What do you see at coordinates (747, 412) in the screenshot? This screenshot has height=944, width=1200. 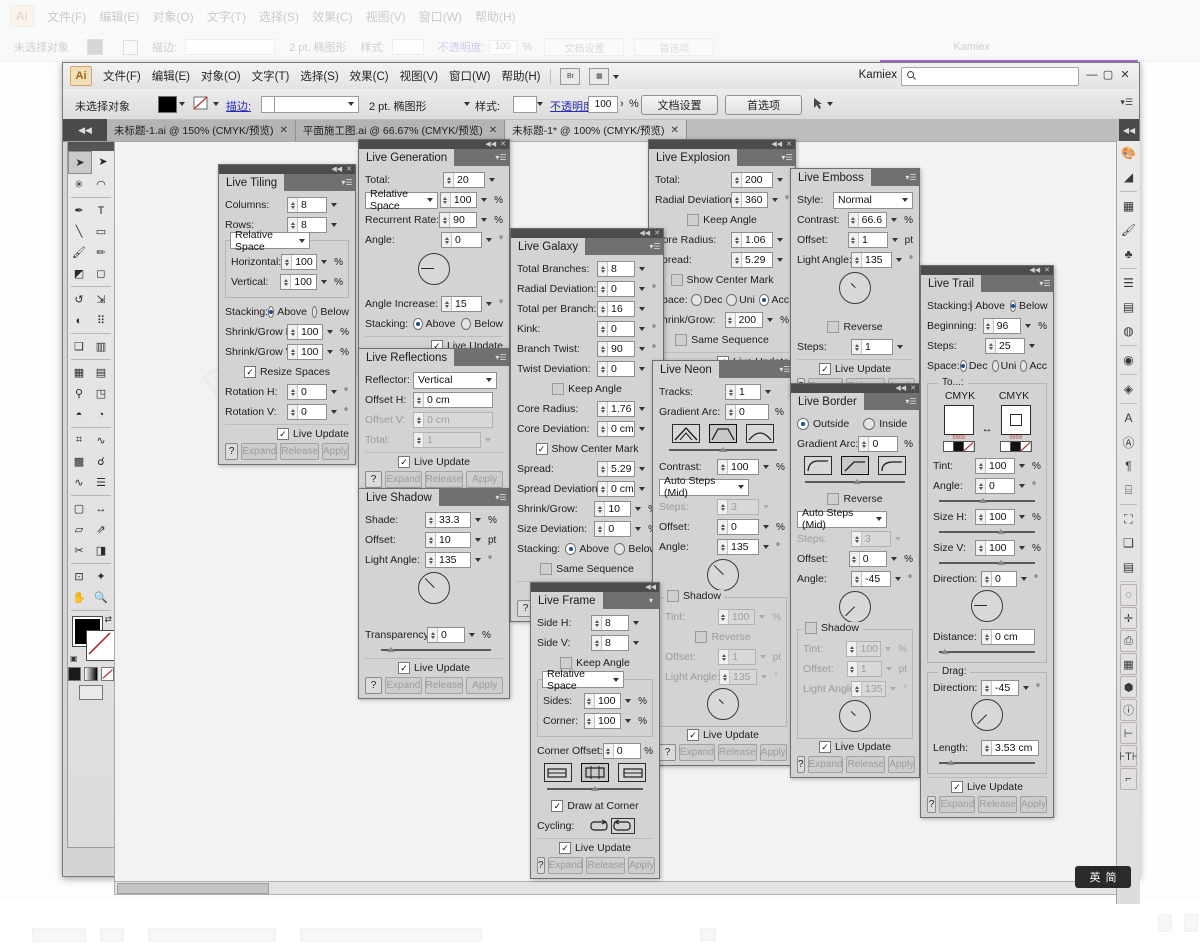 I see `gradient-arc-input: 0` at bounding box center [747, 412].